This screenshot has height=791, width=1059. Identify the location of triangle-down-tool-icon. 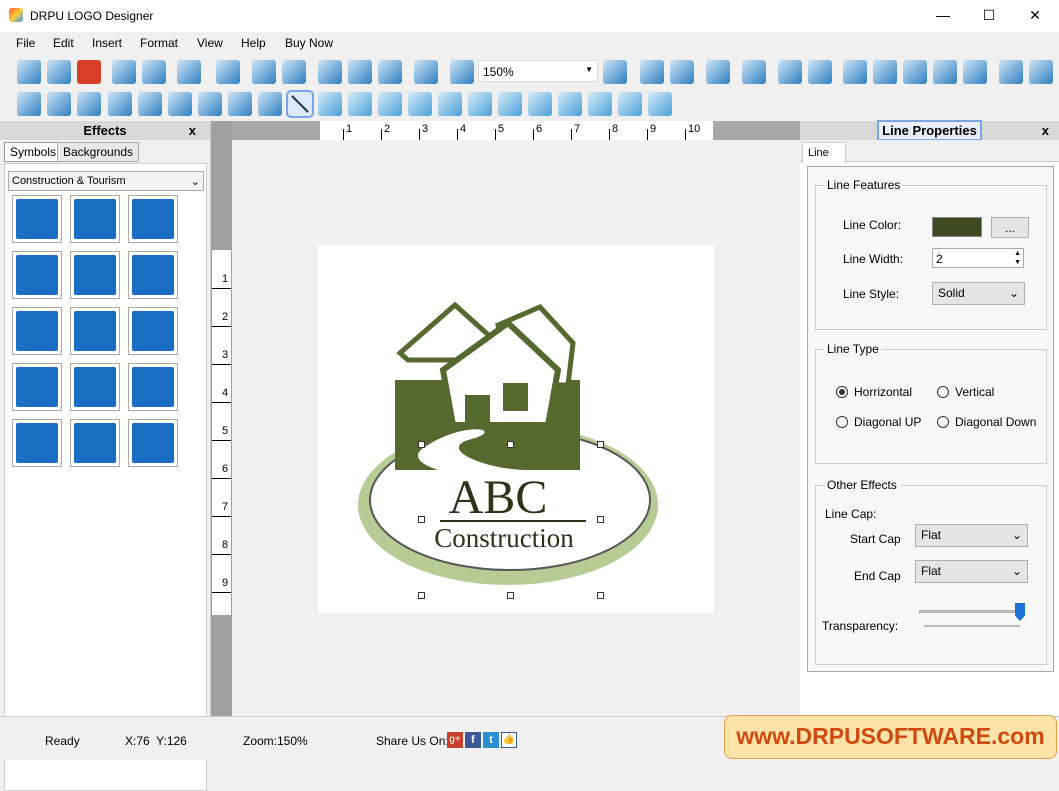
(570, 104).